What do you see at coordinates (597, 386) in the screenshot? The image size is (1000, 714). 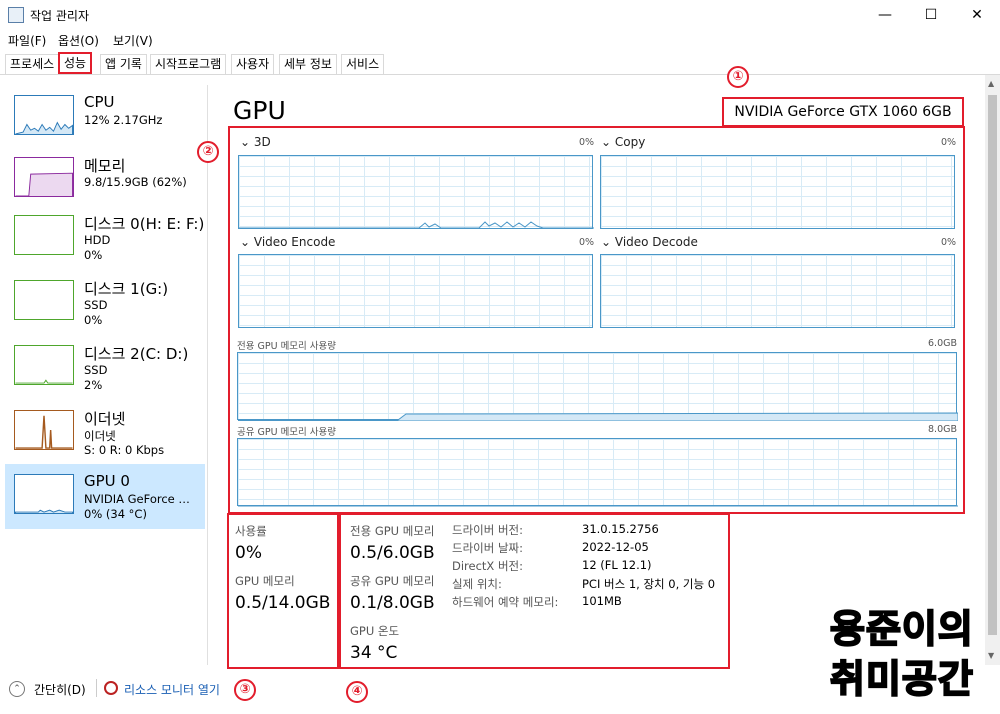 I see `dedicated-memory-graph` at bounding box center [597, 386].